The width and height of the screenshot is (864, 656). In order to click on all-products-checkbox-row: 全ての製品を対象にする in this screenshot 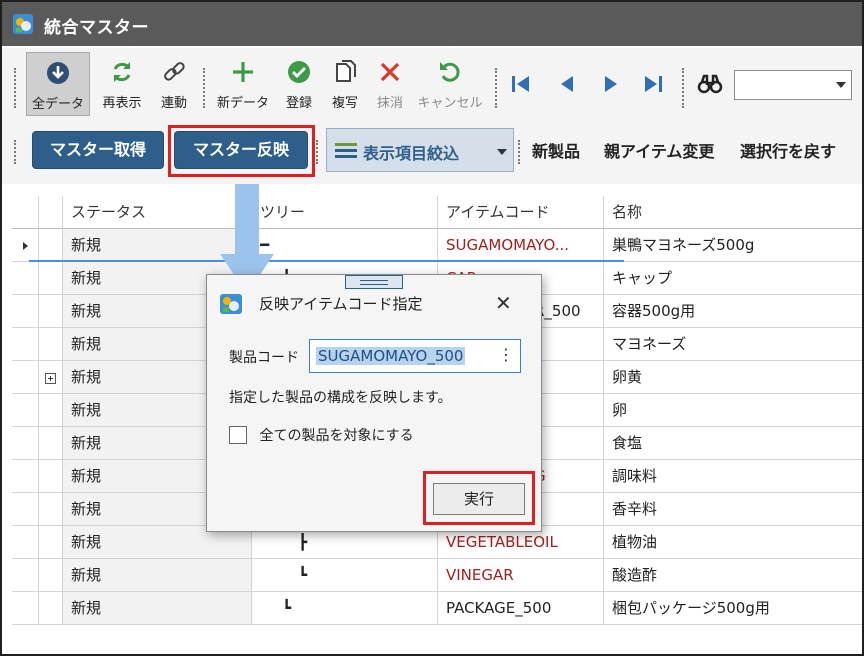, I will do `click(321, 435)`.